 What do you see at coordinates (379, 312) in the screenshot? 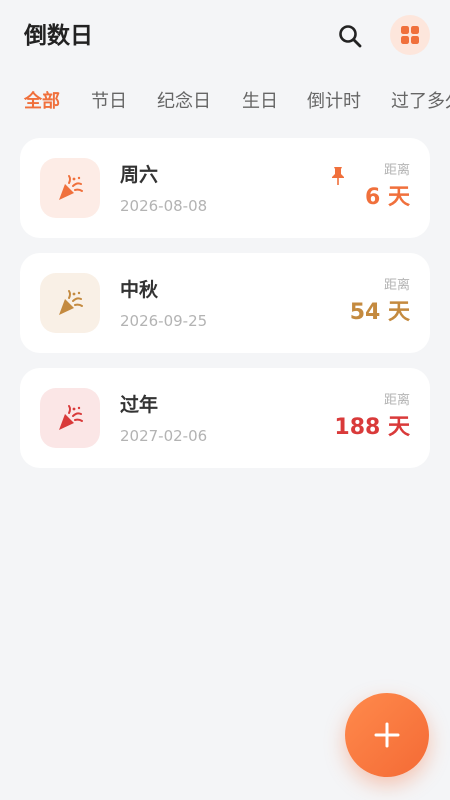
I see `days-count: 54 天` at bounding box center [379, 312].